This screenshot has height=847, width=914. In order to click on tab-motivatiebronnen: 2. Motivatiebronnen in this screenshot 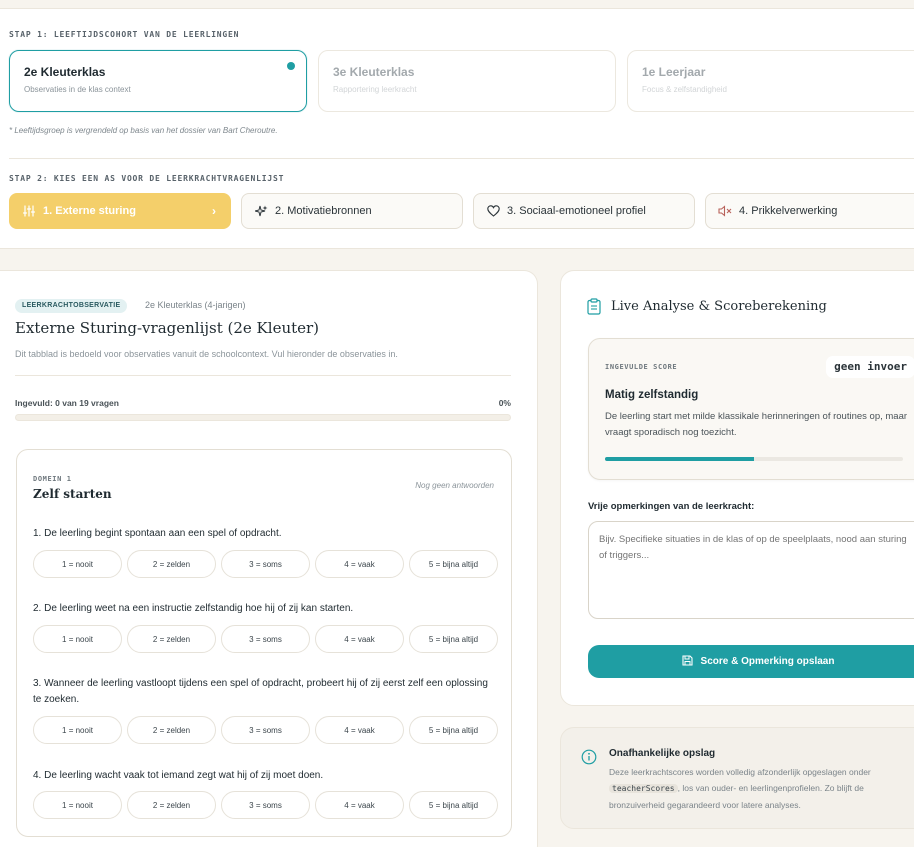, I will do `click(352, 211)`.